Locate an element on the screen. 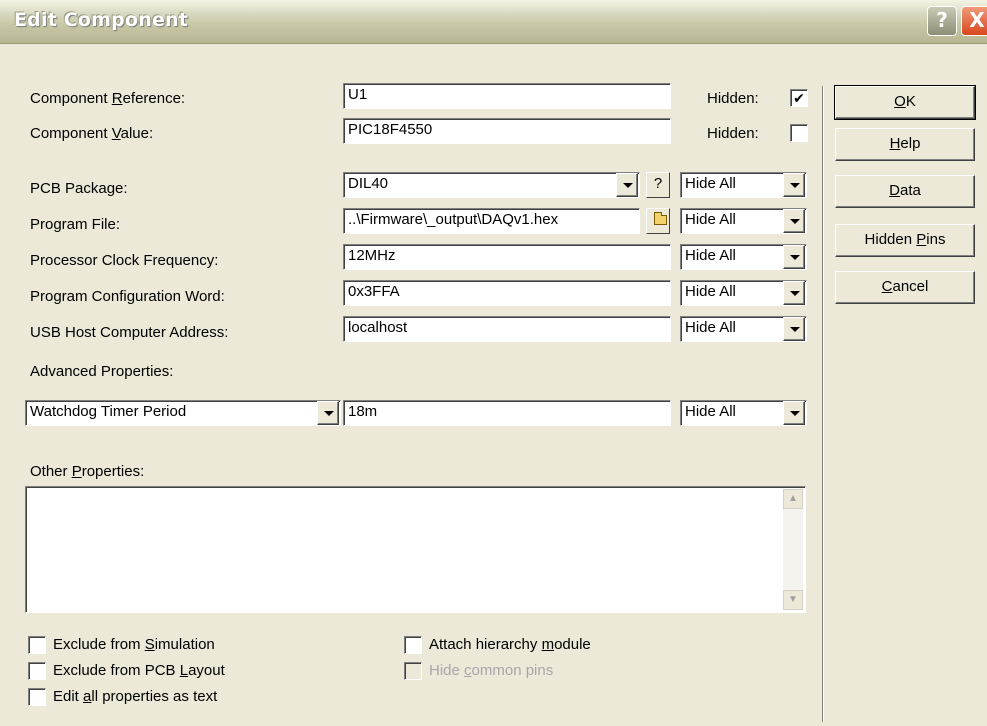  usb-host-input: localhost is located at coordinates (507, 329).